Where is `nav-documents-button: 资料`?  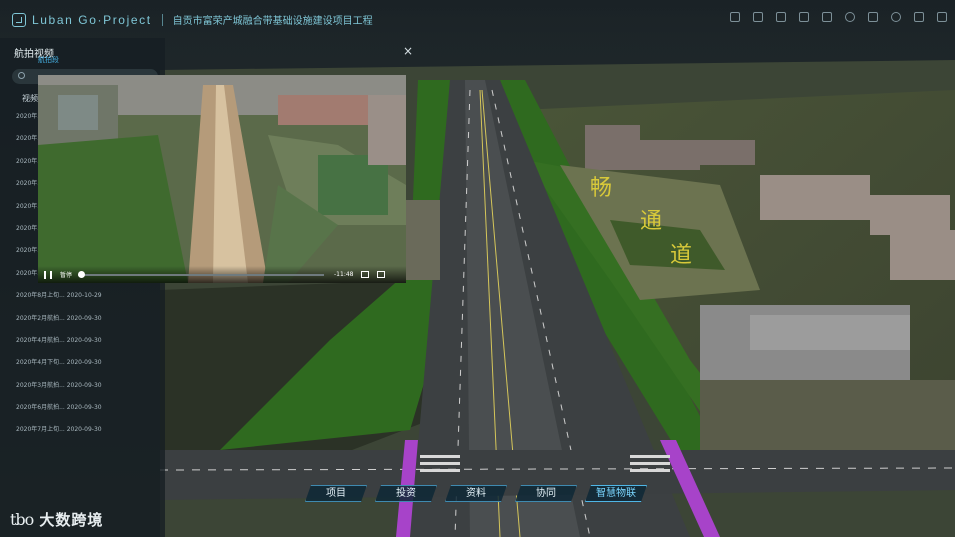 nav-documents-button: 资料 is located at coordinates (476, 493).